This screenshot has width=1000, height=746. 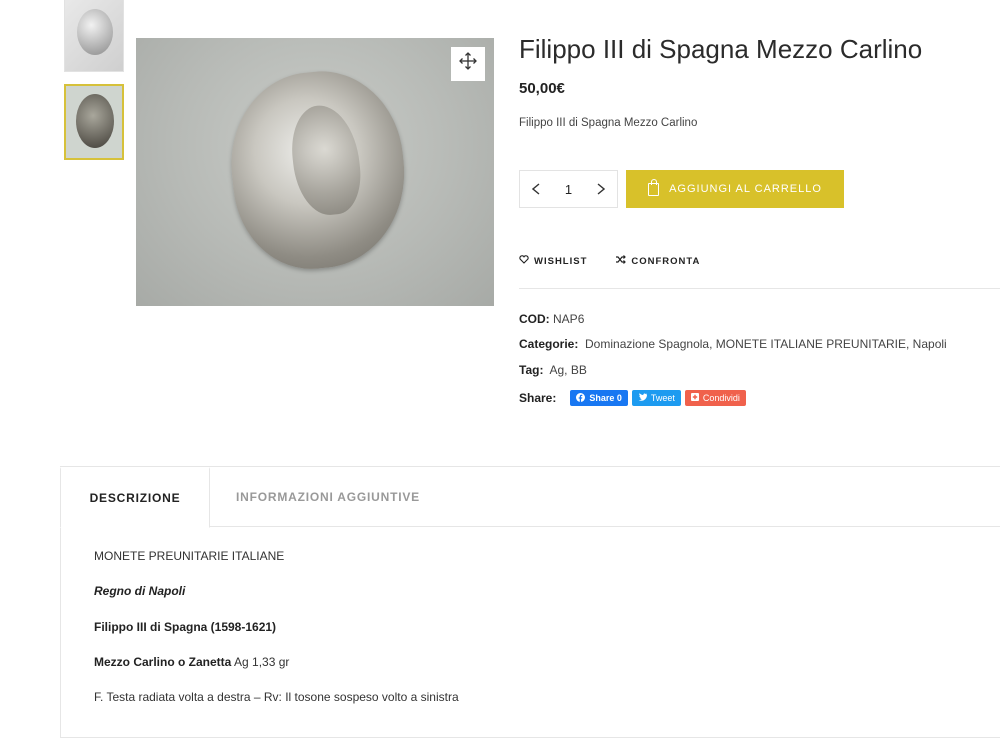 I want to click on tab-descrizione: DESCRIZIONE, so click(x=135, y=497).